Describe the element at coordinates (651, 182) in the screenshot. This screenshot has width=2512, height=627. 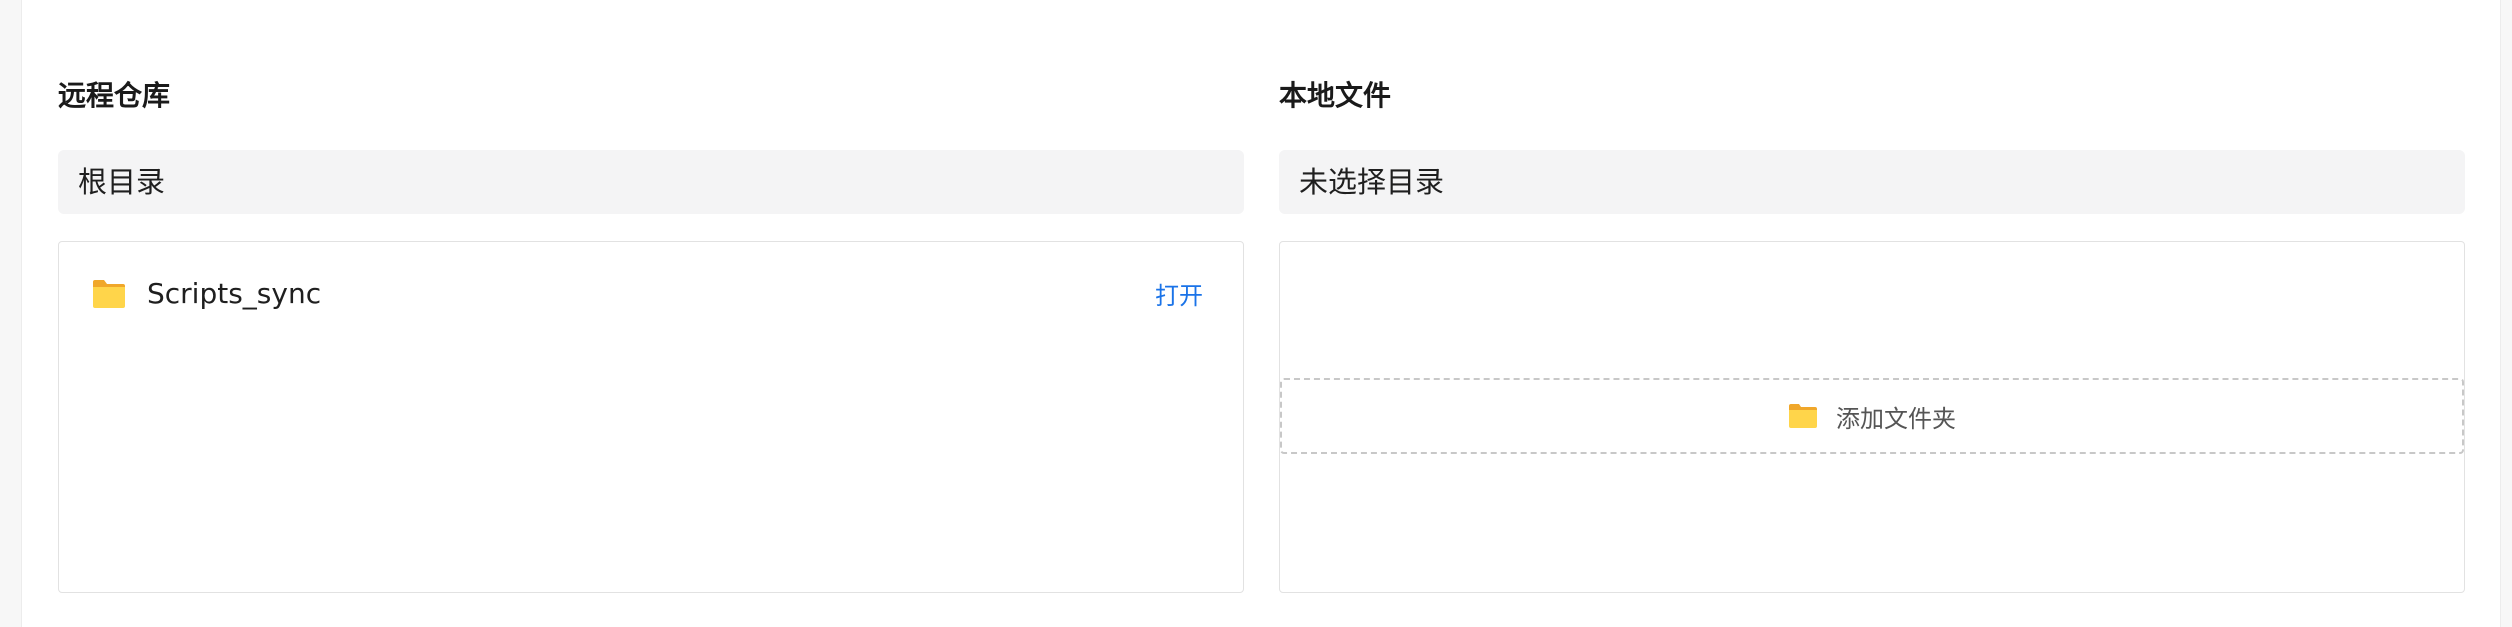
I see `remote-path-bar: 根目录` at that location.